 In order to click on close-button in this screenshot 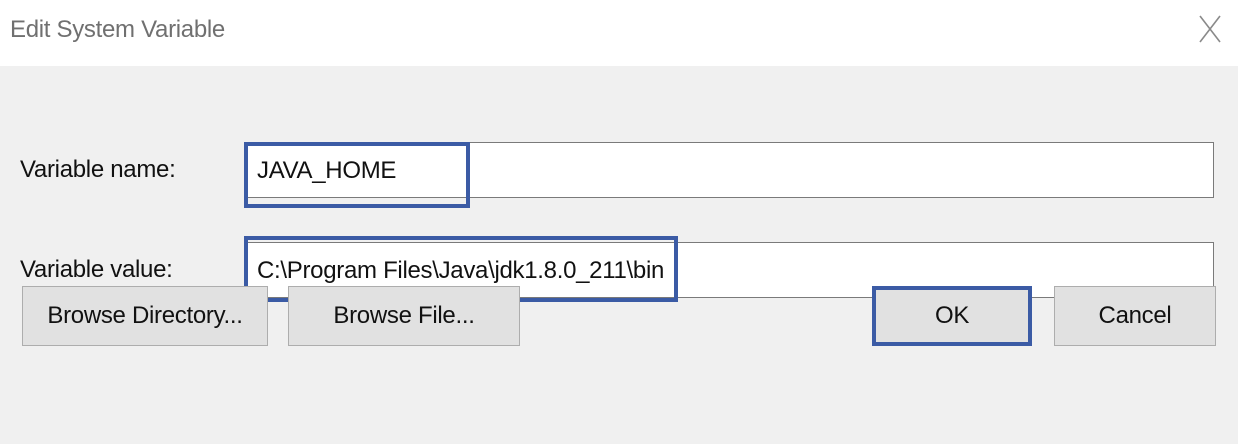, I will do `click(1210, 28)`.